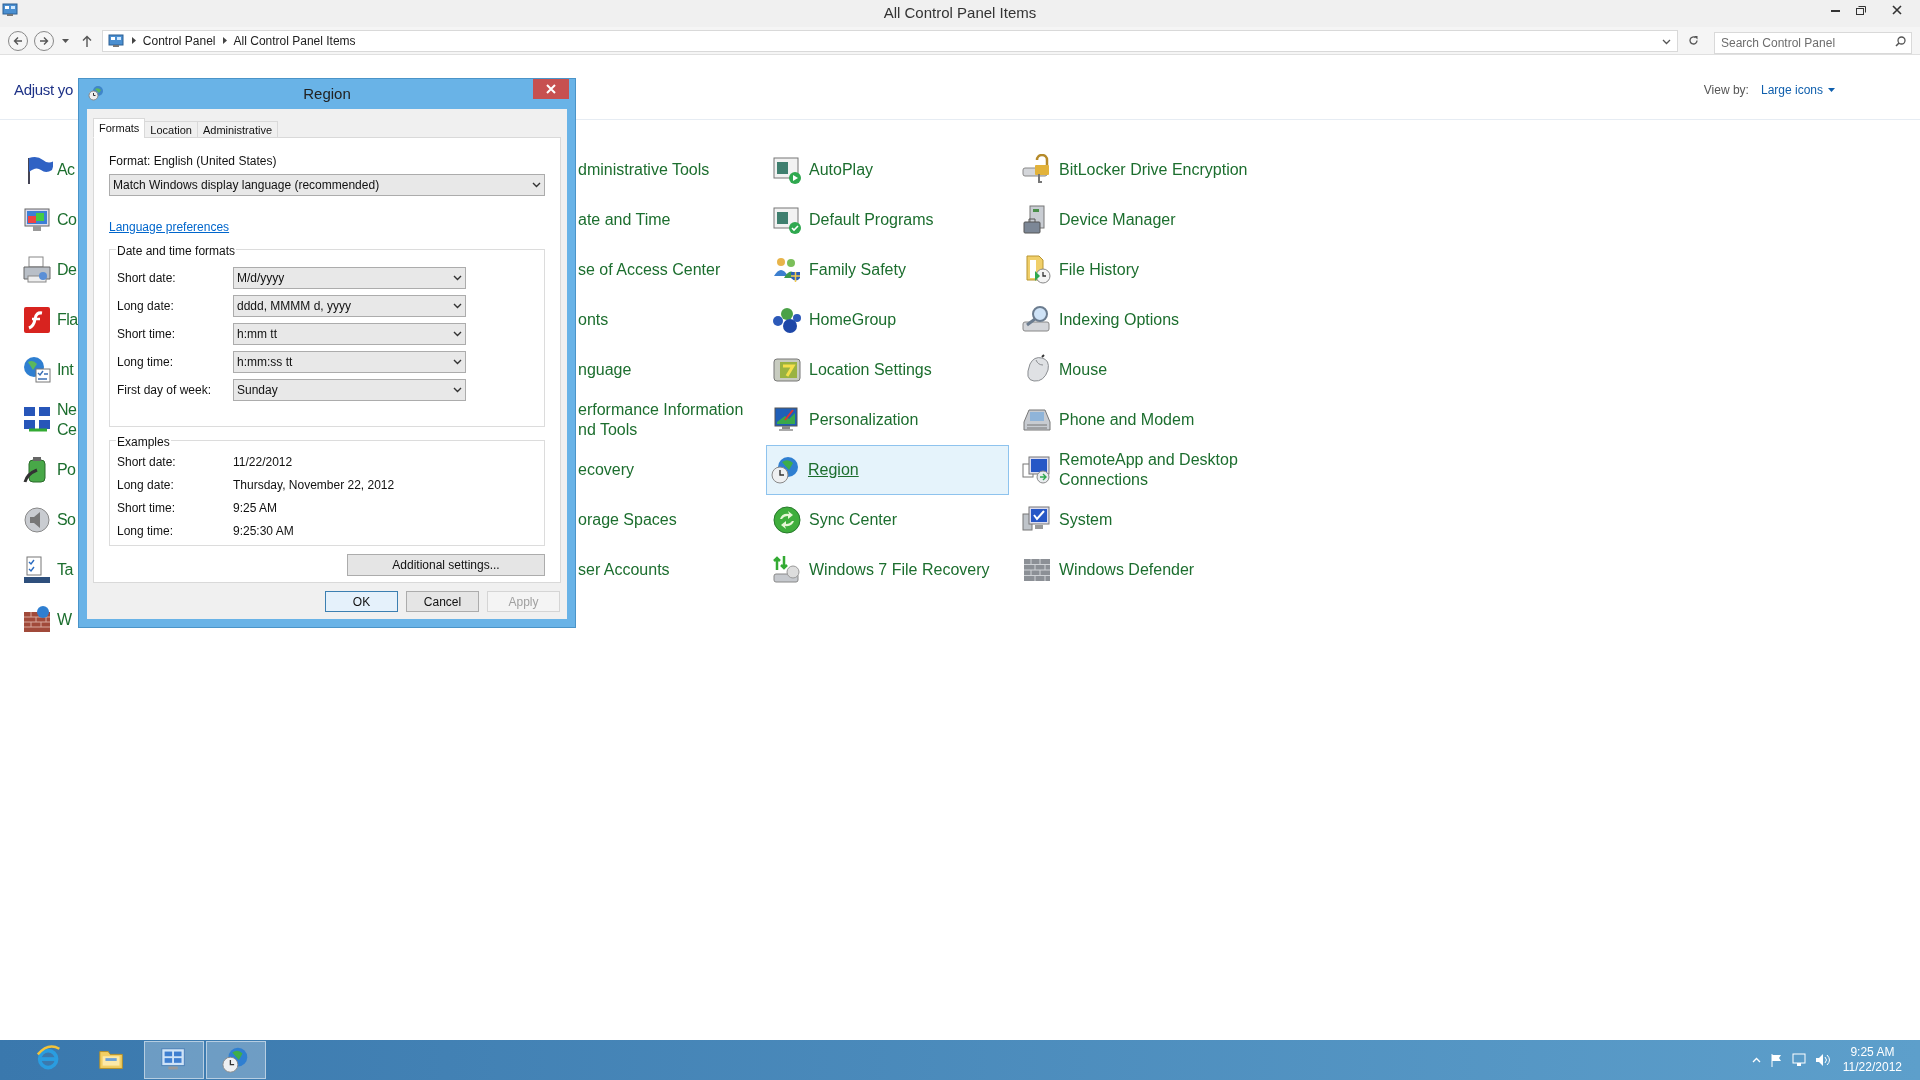  What do you see at coordinates (1726, 90) in the screenshot?
I see `view-by-label: View by:` at bounding box center [1726, 90].